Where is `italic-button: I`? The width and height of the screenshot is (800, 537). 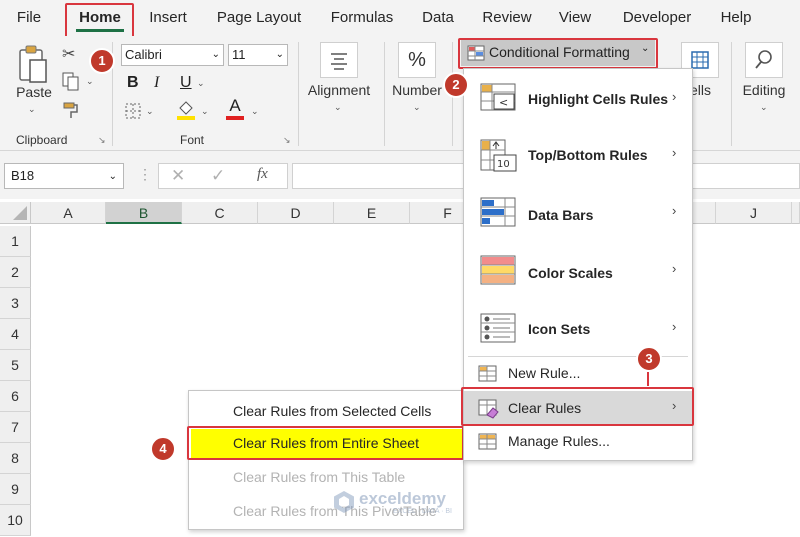
italic-button: I is located at coordinates (156, 83).